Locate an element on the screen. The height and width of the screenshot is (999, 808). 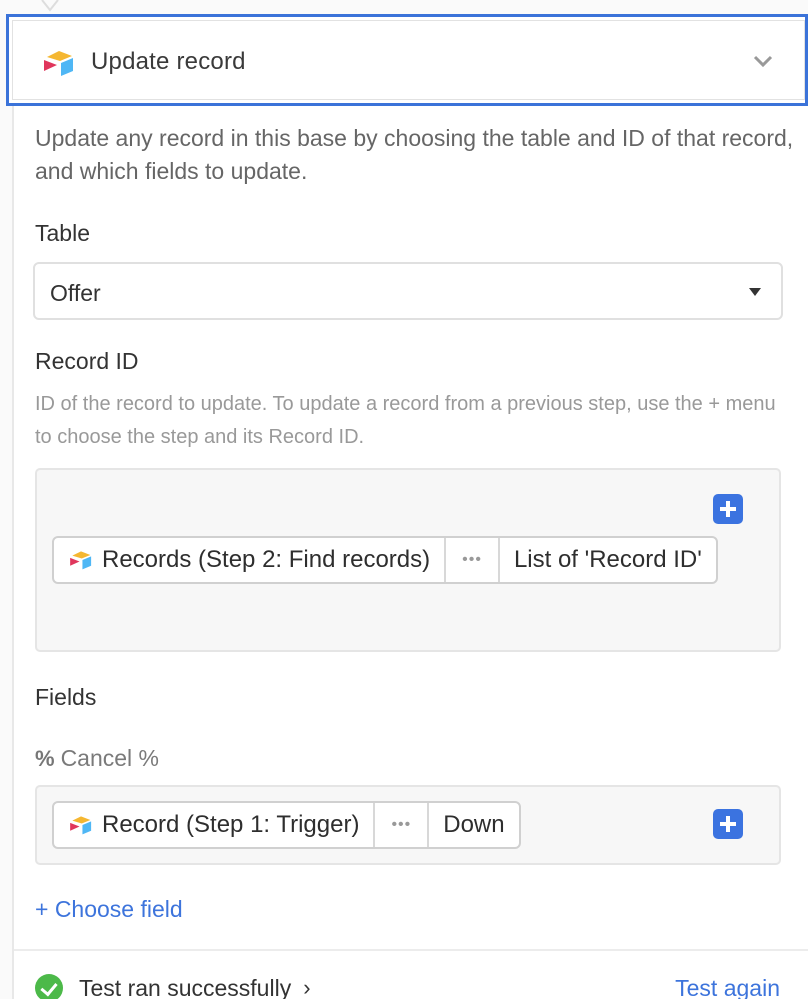
token-source: Records (Step 2: Find records) is located at coordinates (250, 560).